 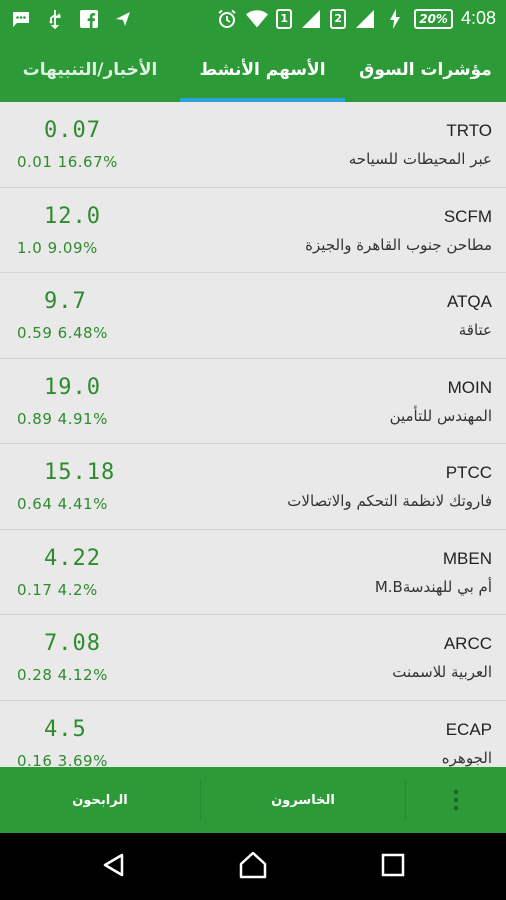 I want to click on losers-label: الخاسرون, so click(x=303, y=800).